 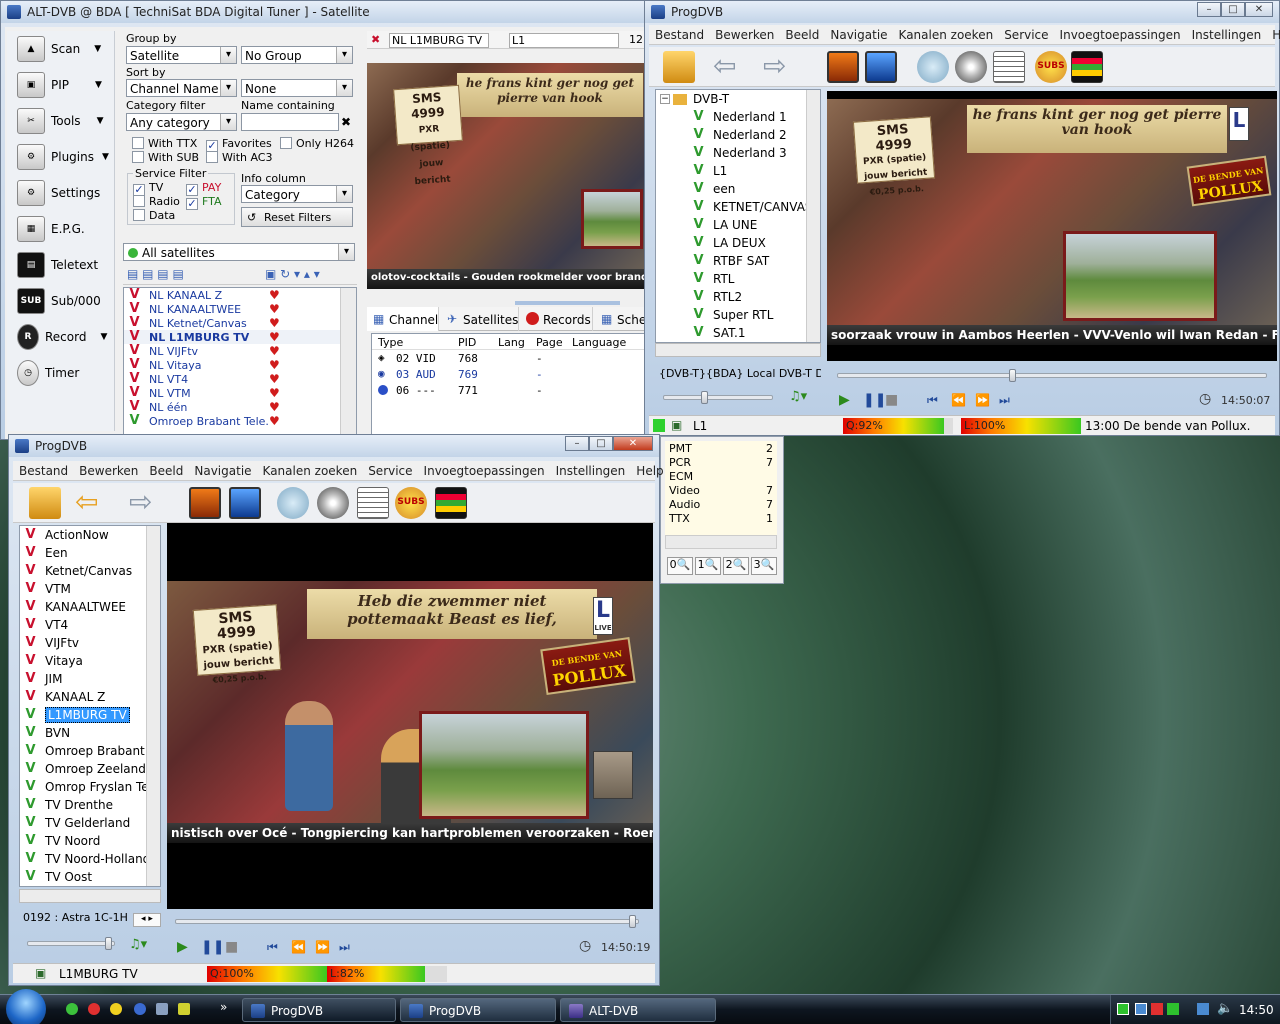 What do you see at coordinates (601, 443) in the screenshot?
I see `maximize-button: □` at bounding box center [601, 443].